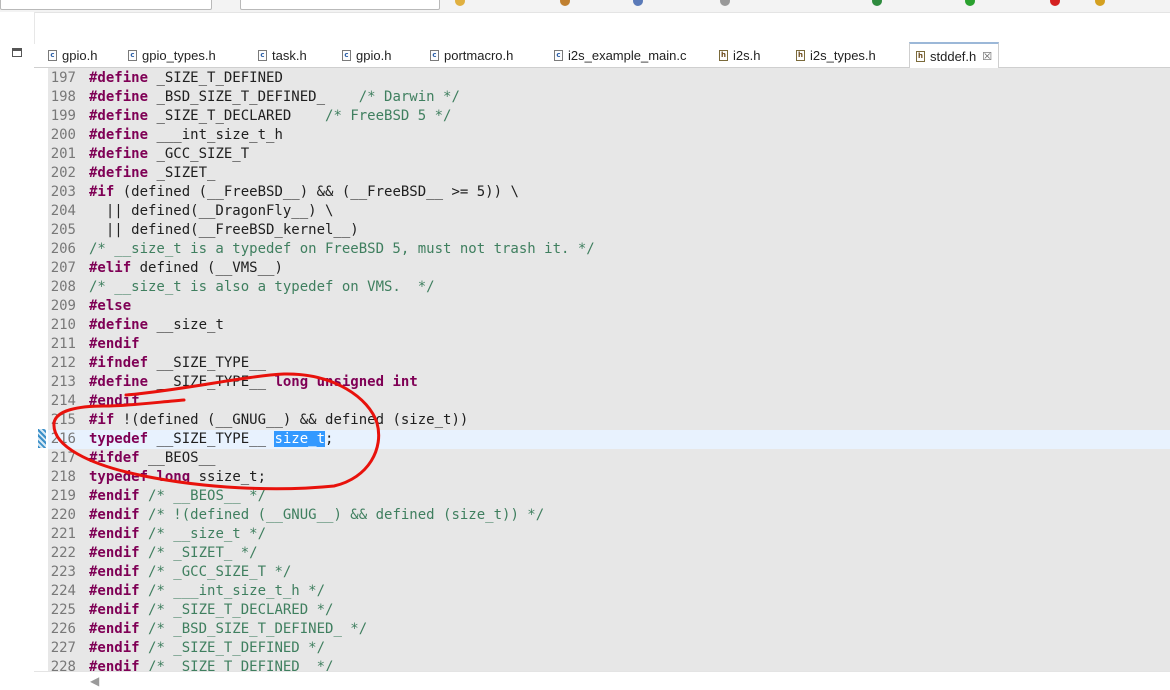 The height and width of the screenshot is (690, 1170). I want to click on toolbar-gear-icon, so click(725, 3).